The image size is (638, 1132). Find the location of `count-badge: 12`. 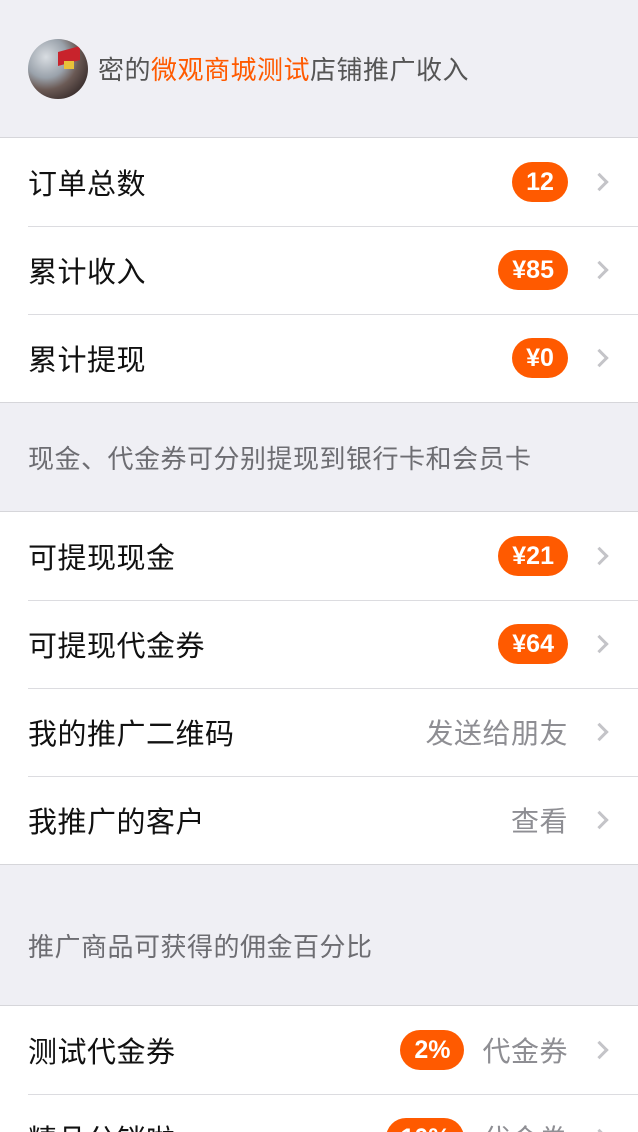

count-badge: 12 is located at coordinates (540, 182).